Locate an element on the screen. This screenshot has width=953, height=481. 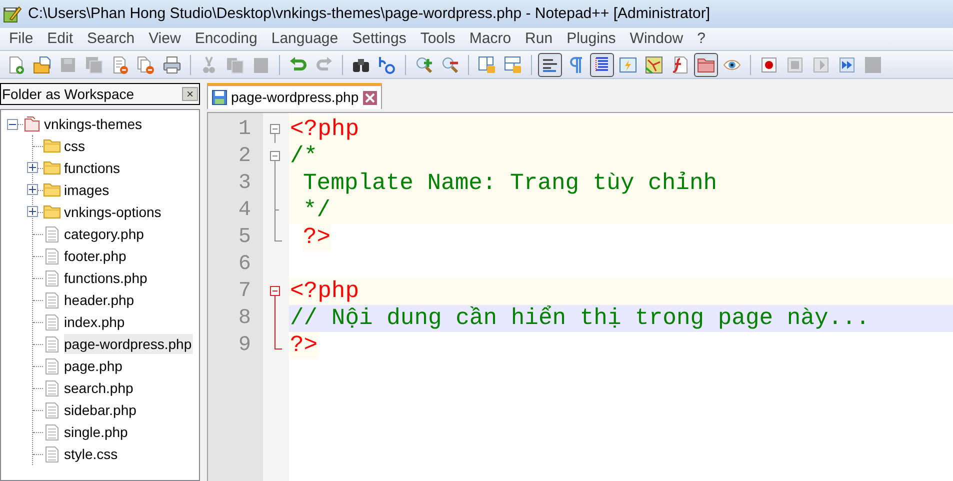
menu-item: Plugins is located at coordinates (591, 39).